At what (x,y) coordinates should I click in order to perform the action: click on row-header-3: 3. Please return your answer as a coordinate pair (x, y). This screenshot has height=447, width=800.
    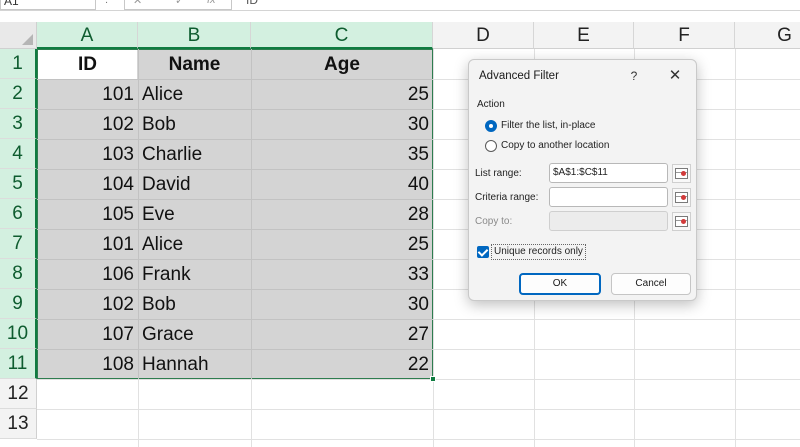
    Looking at the image, I should click on (18, 124).